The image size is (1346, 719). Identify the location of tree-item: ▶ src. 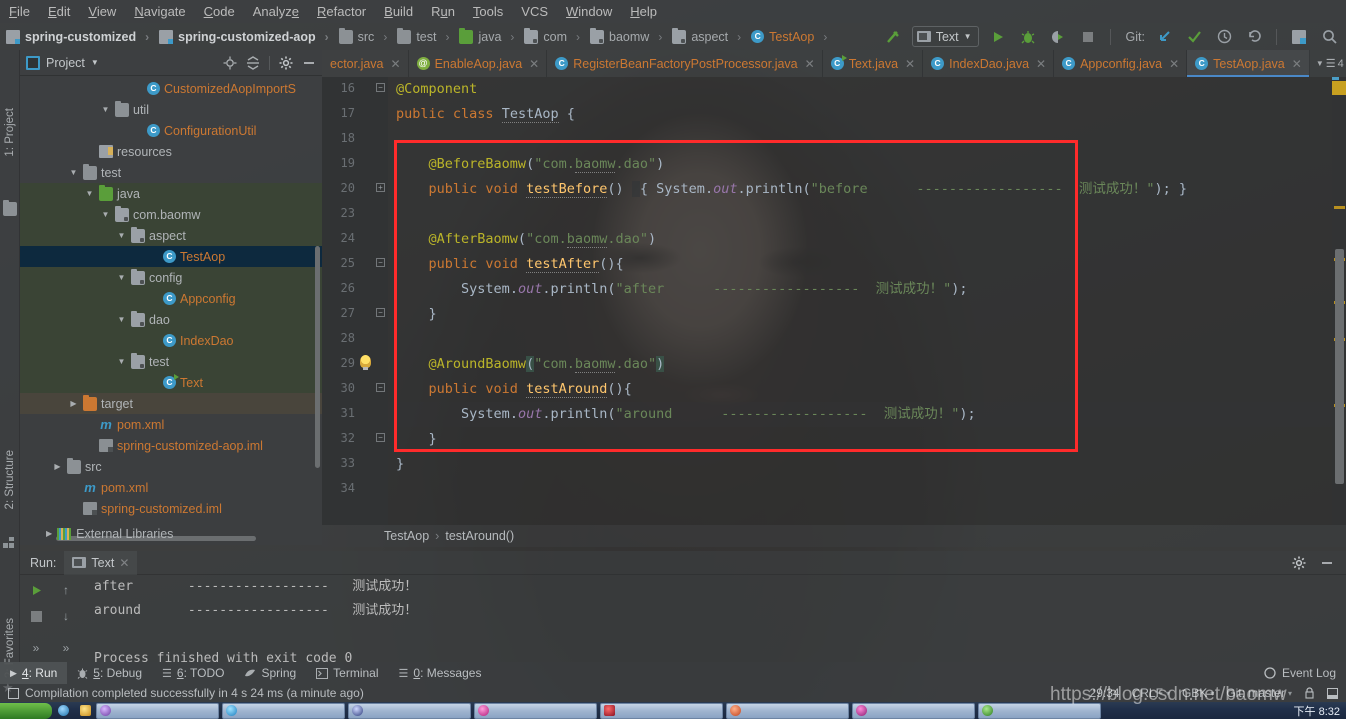
(171, 466).